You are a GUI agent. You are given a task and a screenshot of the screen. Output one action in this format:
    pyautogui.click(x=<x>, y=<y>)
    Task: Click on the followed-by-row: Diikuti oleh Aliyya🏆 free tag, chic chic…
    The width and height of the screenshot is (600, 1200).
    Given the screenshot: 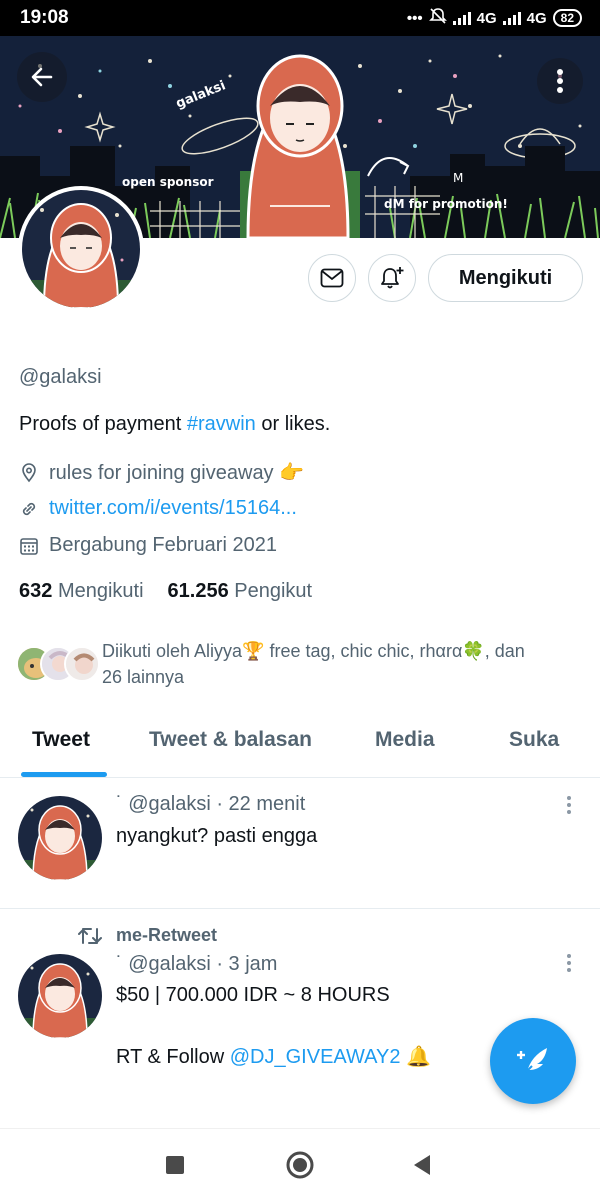 What is the action you would take?
    pyautogui.click(x=301, y=664)
    